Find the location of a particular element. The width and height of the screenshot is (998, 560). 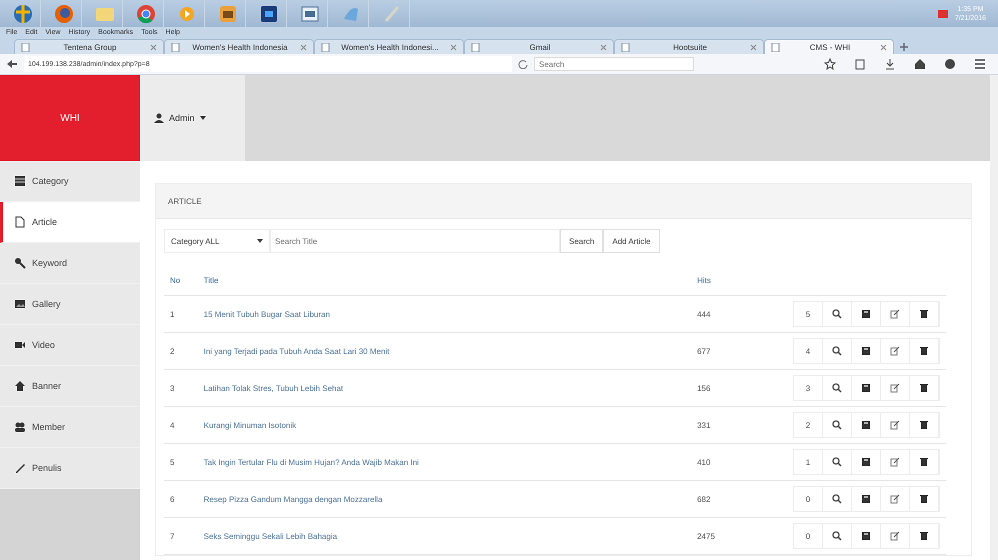

browser-tab: Gmail is located at coordinates (539, 46).